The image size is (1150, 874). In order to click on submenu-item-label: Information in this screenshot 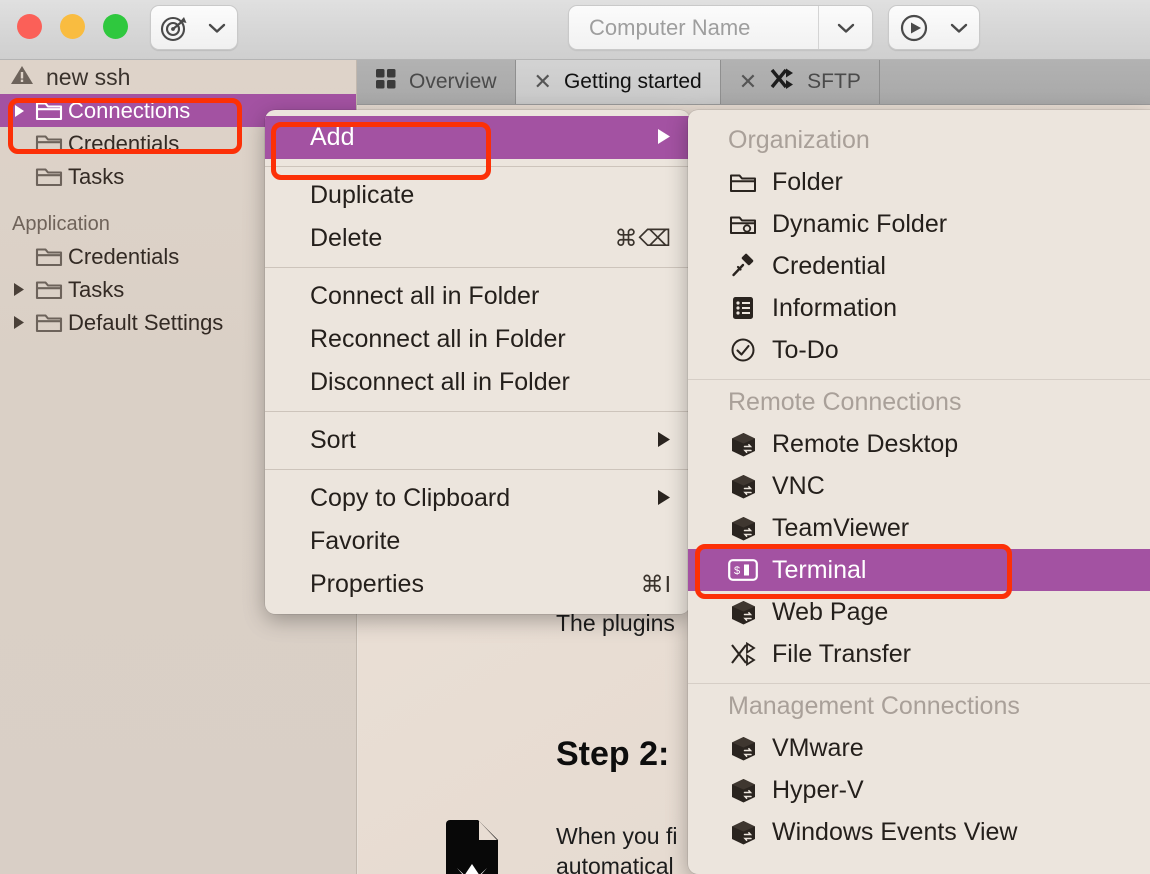, I will do `click(835, 307)`.